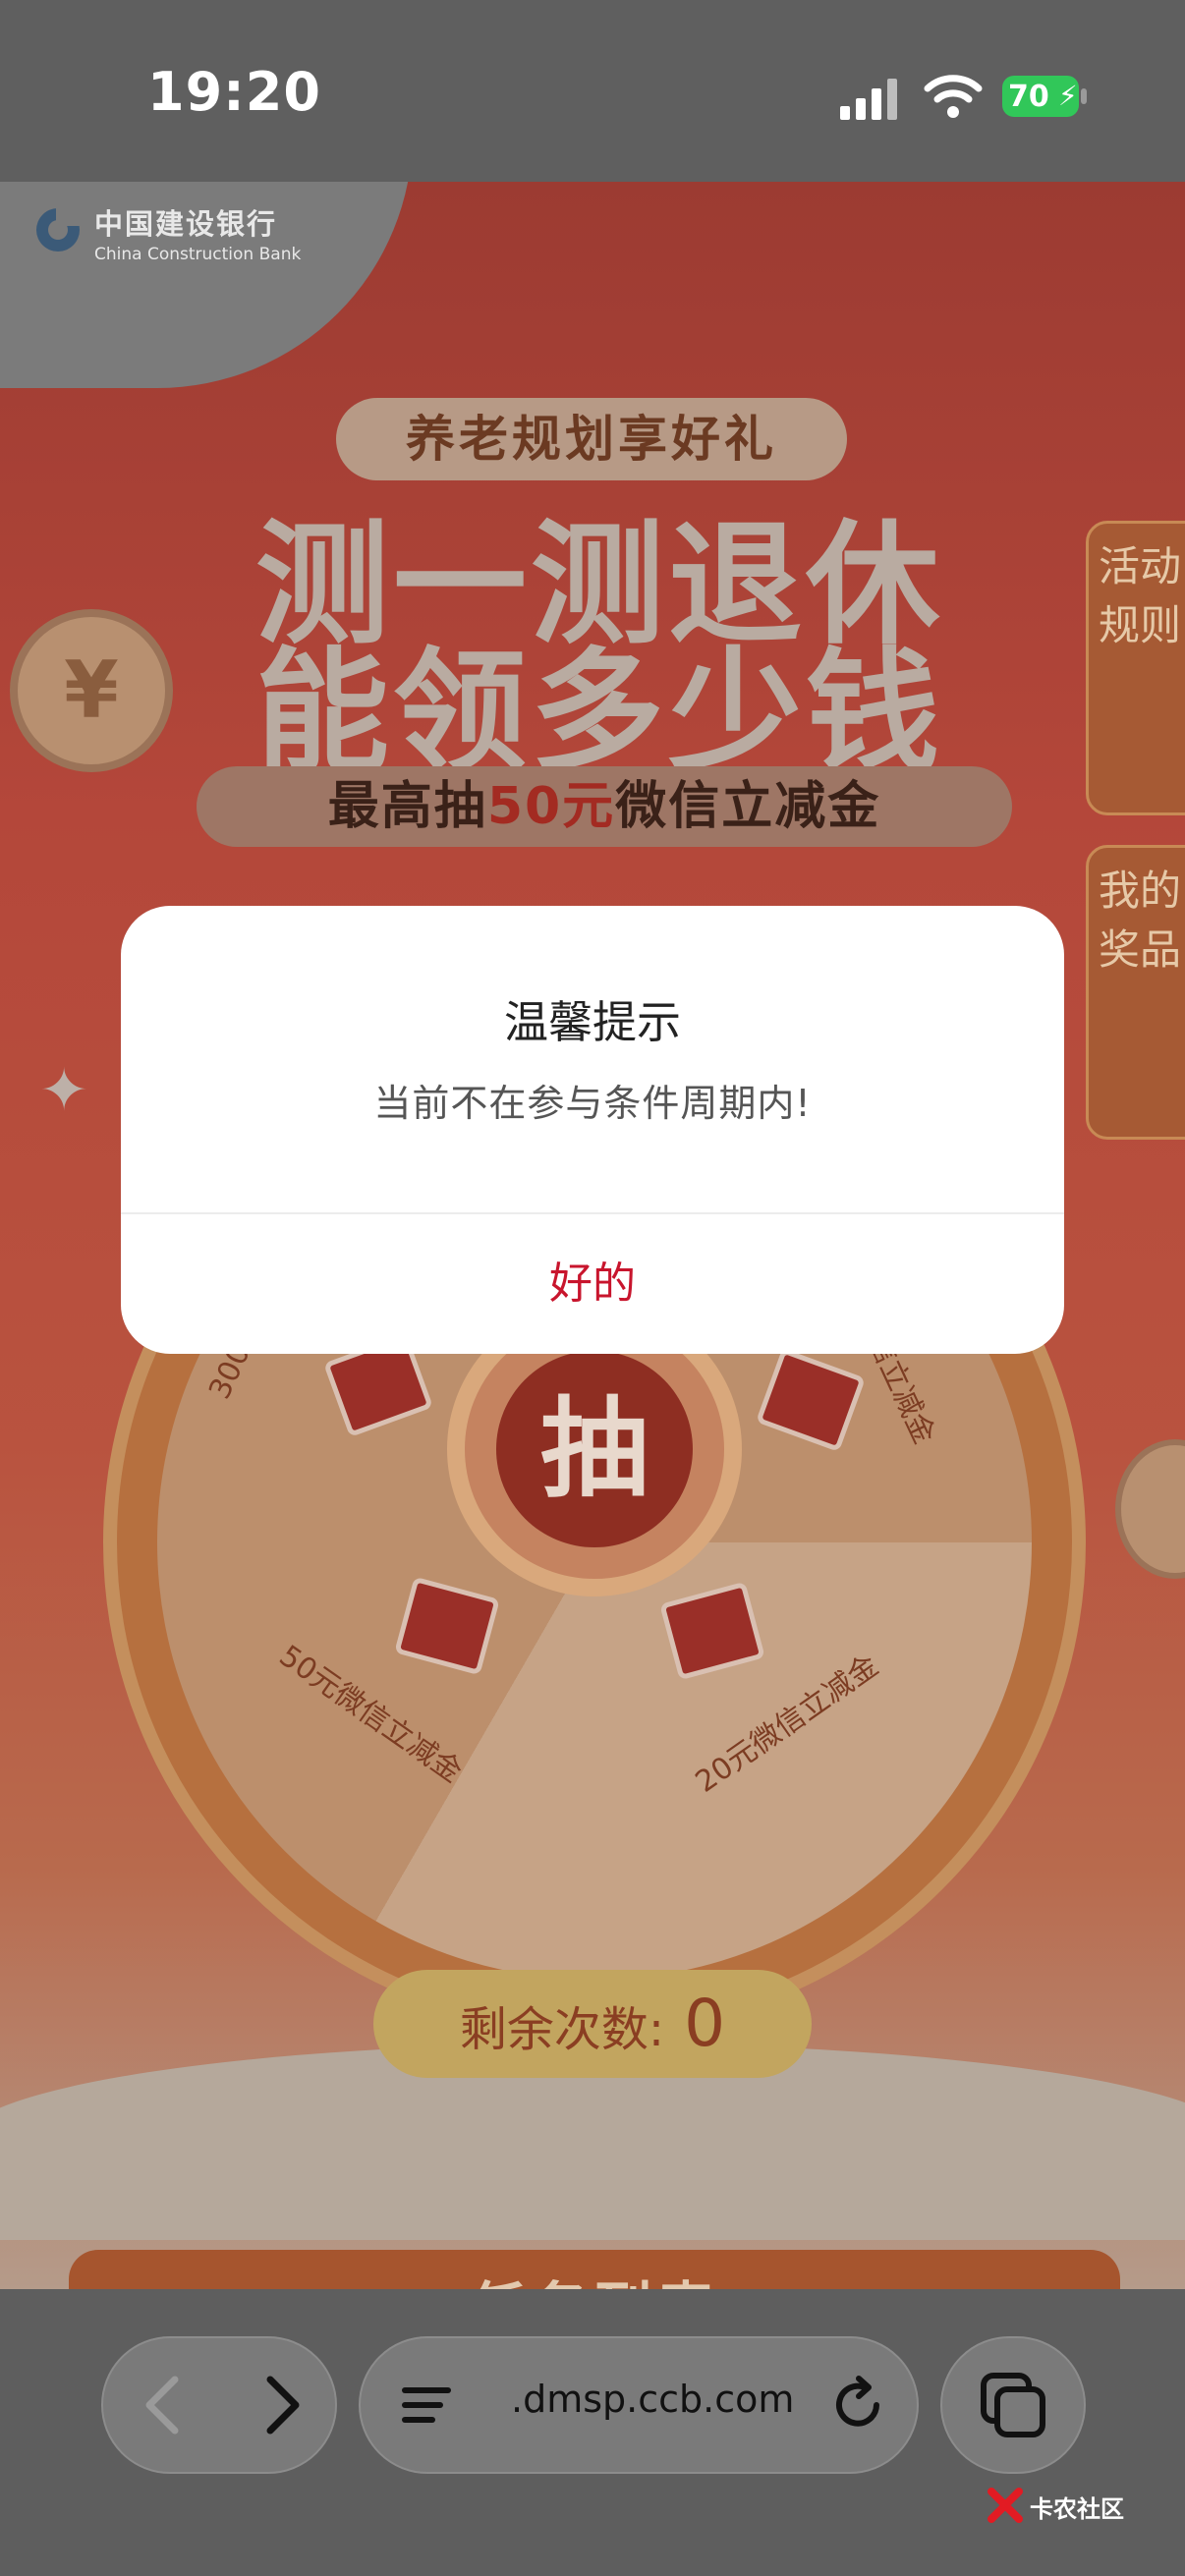 This screenshot has width=1185, height=2576. What do you see at coordinates (1068, 96) in the screenshot?
I see `charging-bolt-icon: ⚡` at bounding box center [1068, 96].